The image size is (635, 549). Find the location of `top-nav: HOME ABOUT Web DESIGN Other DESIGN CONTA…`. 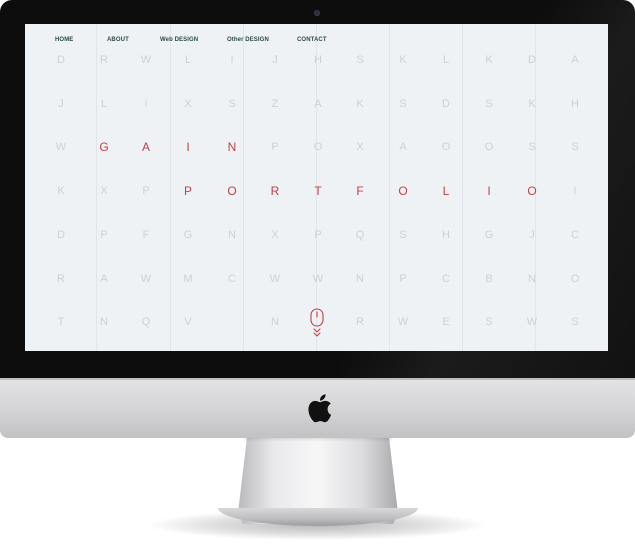

top-nav: HOME ABOUT Web DESIGN Other DESIGN CONTA… is located at coordinates (316, 43).